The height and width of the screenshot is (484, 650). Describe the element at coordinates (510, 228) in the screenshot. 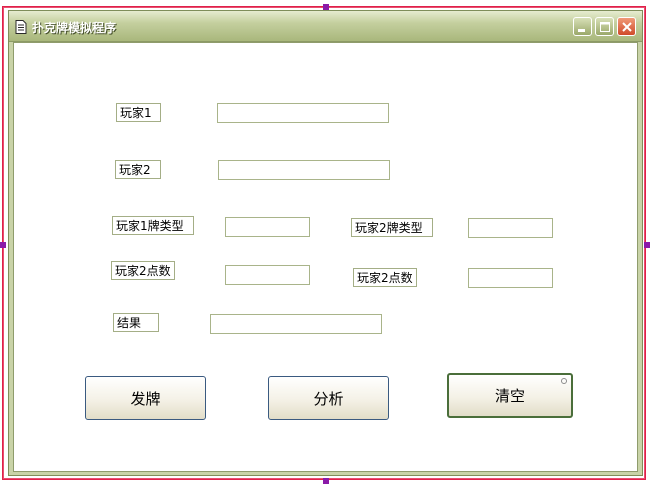

I see `player2-card-type-input` at that location.